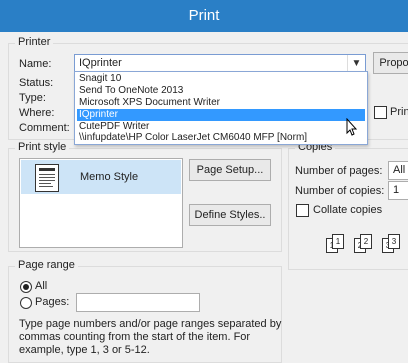 This screenshot has height=363, width=408. Describe the element at coordinates (138, 302) in the screenshot. I see `pages-input` at that location.